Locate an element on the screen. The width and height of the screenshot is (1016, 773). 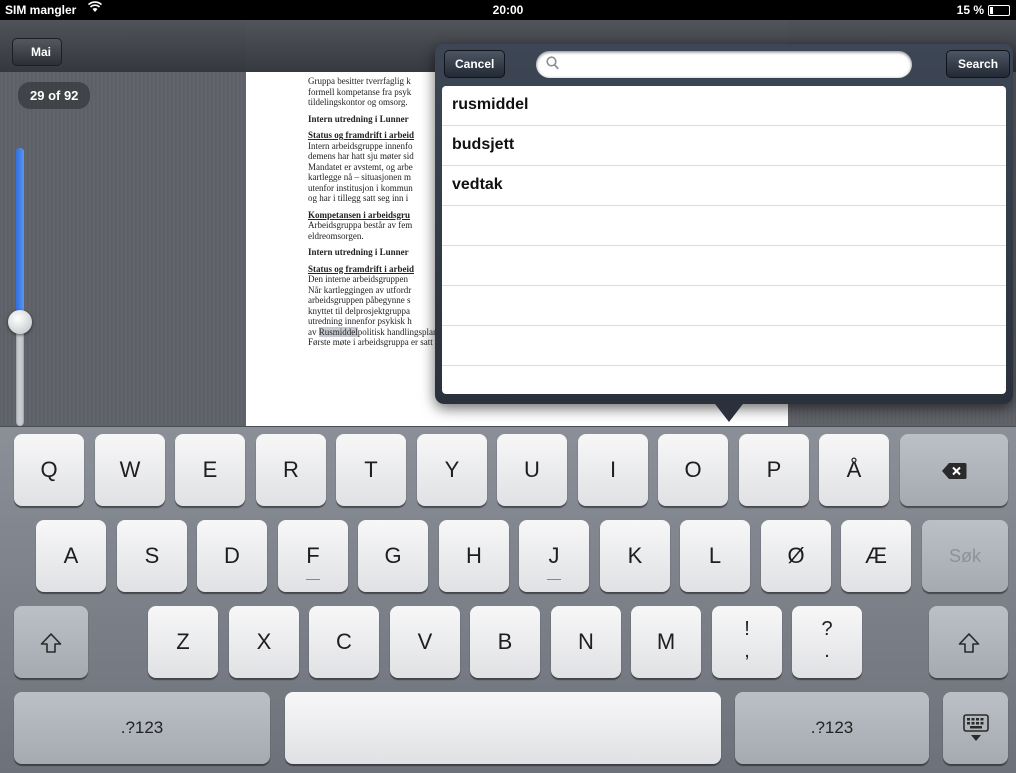
shift-key-left is located at coordinates (51, 642).